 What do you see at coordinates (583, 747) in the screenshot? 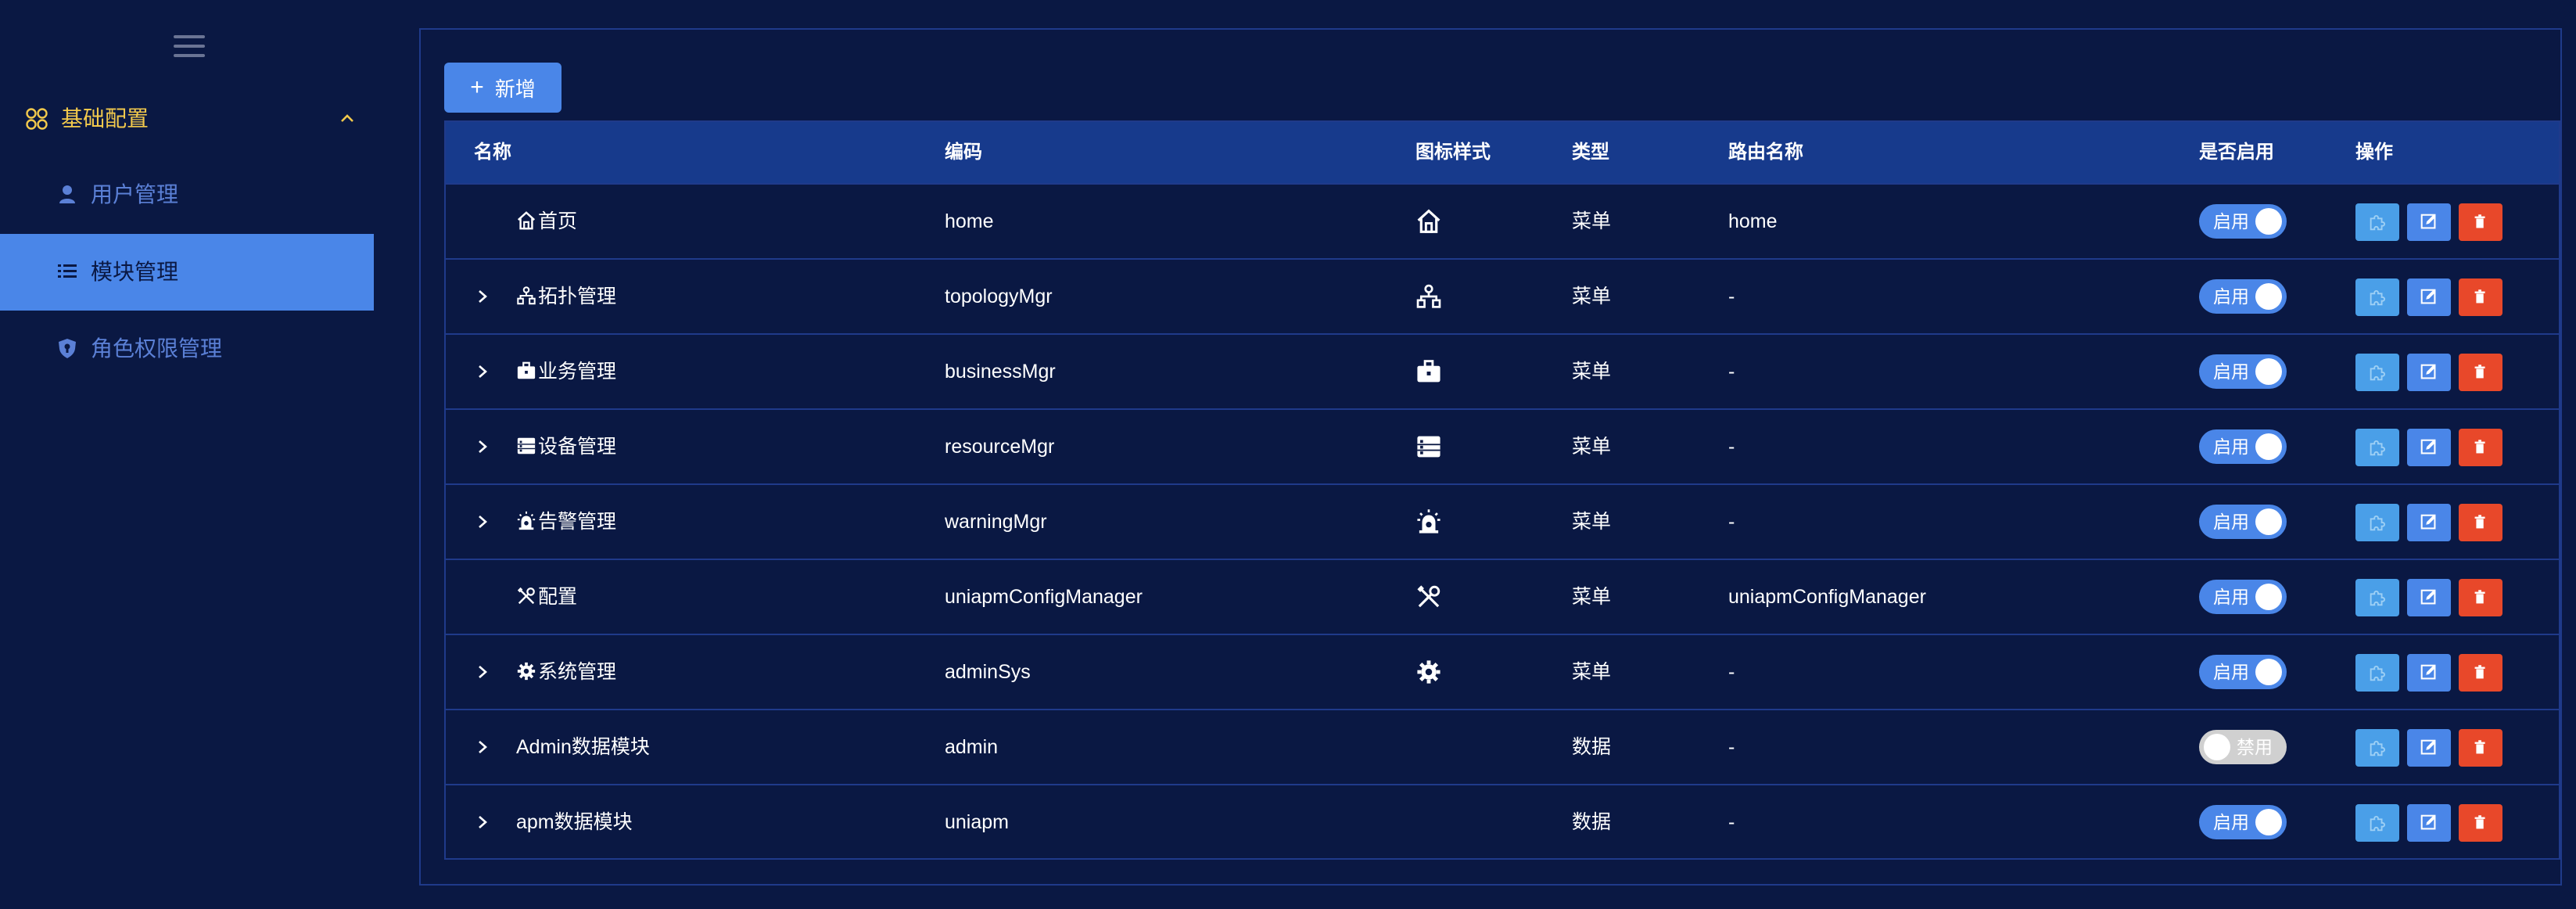
I see `cell-name: Admin数据模块` at bounding box center [583, 747].